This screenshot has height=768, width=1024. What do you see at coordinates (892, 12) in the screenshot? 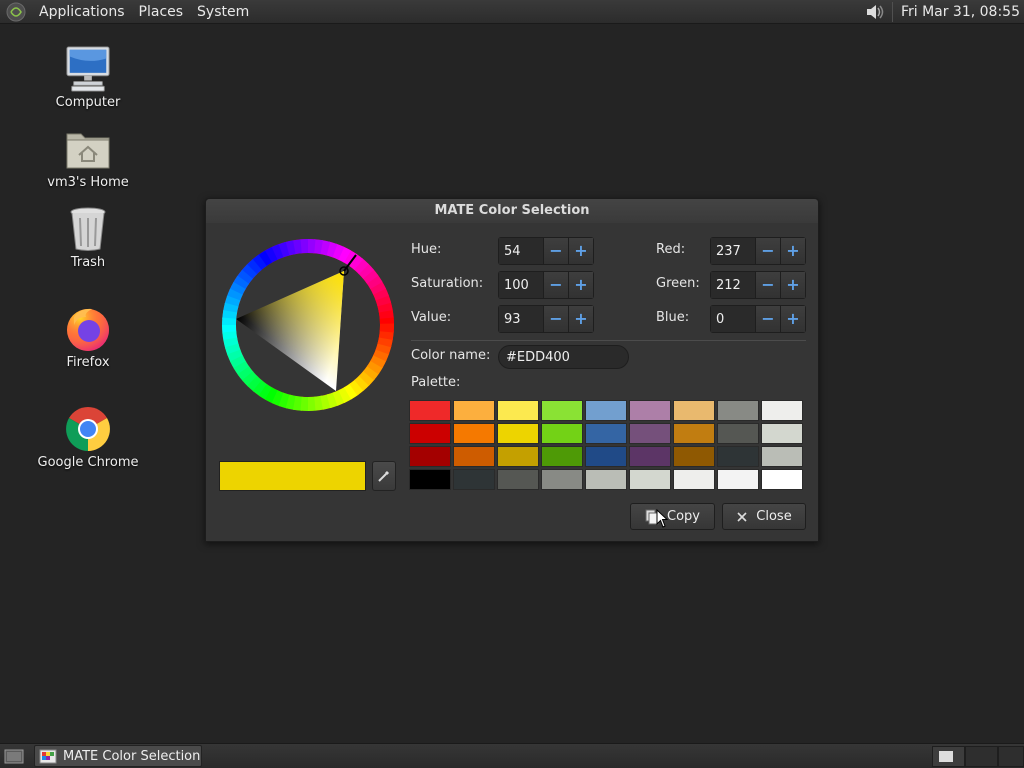
I see `panel-separator` at bounding box center [892, 12].